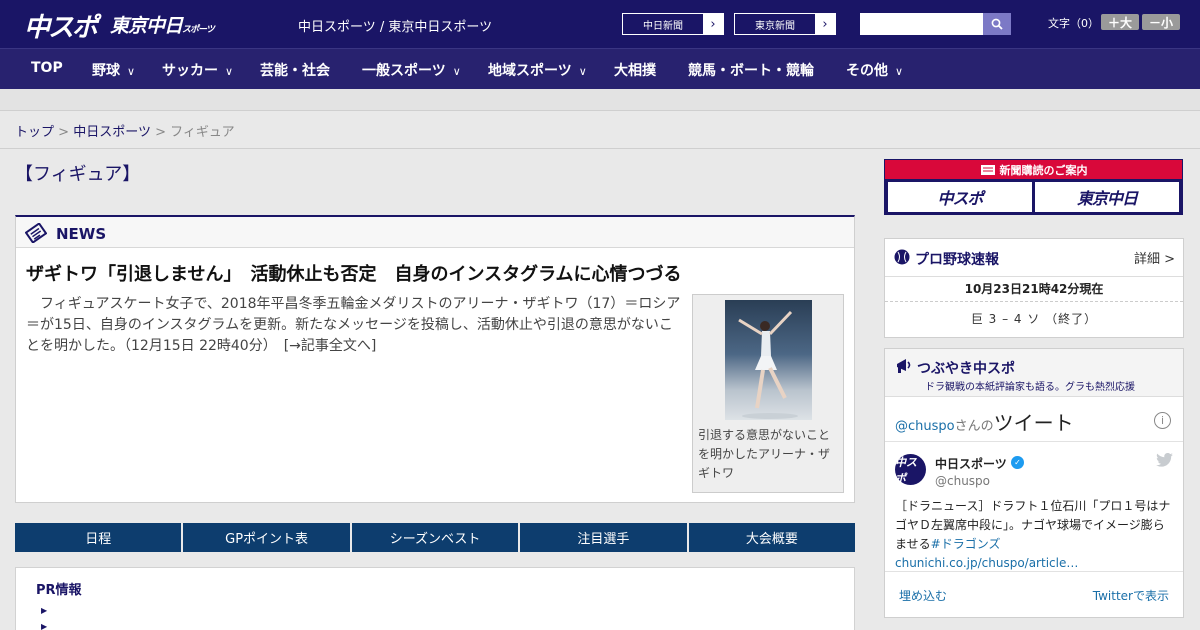  I want to click on breadcrumb: トップ > 中日スポーツ > フィギュア, so click(125, 130).